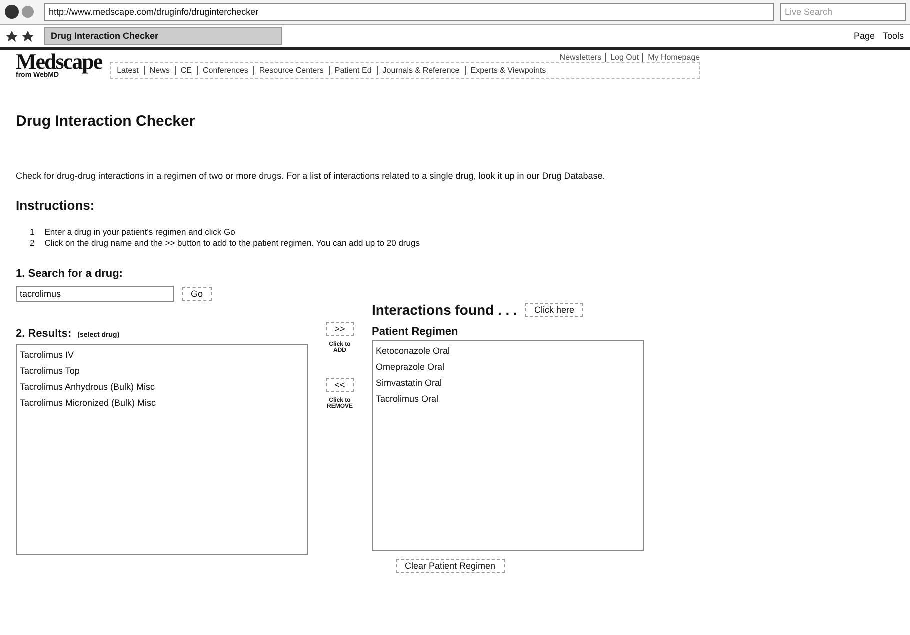 This screenshot has width=910, height=635. What do you see at coordinates (340, 385) in the screenshot?
I see `remove-button: <<` at bounding box center [340, 385].